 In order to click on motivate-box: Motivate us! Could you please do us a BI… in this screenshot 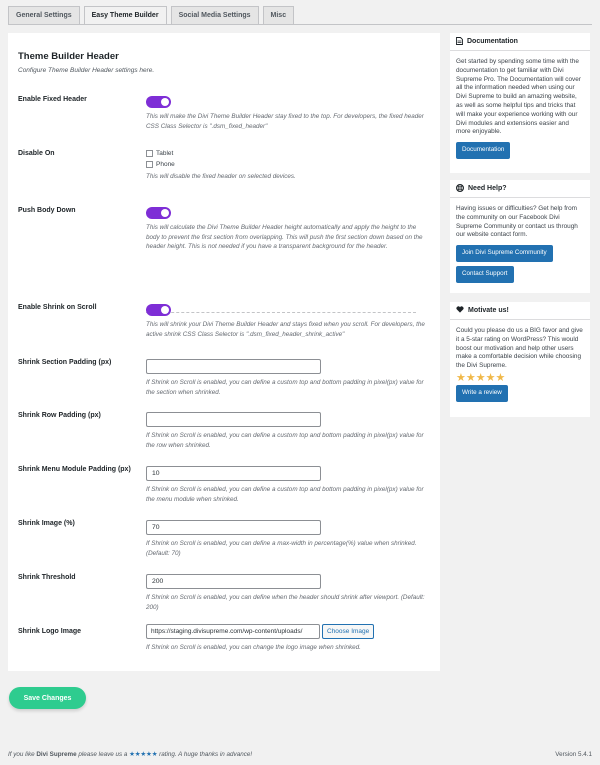, I will do `click(520, 359)`.